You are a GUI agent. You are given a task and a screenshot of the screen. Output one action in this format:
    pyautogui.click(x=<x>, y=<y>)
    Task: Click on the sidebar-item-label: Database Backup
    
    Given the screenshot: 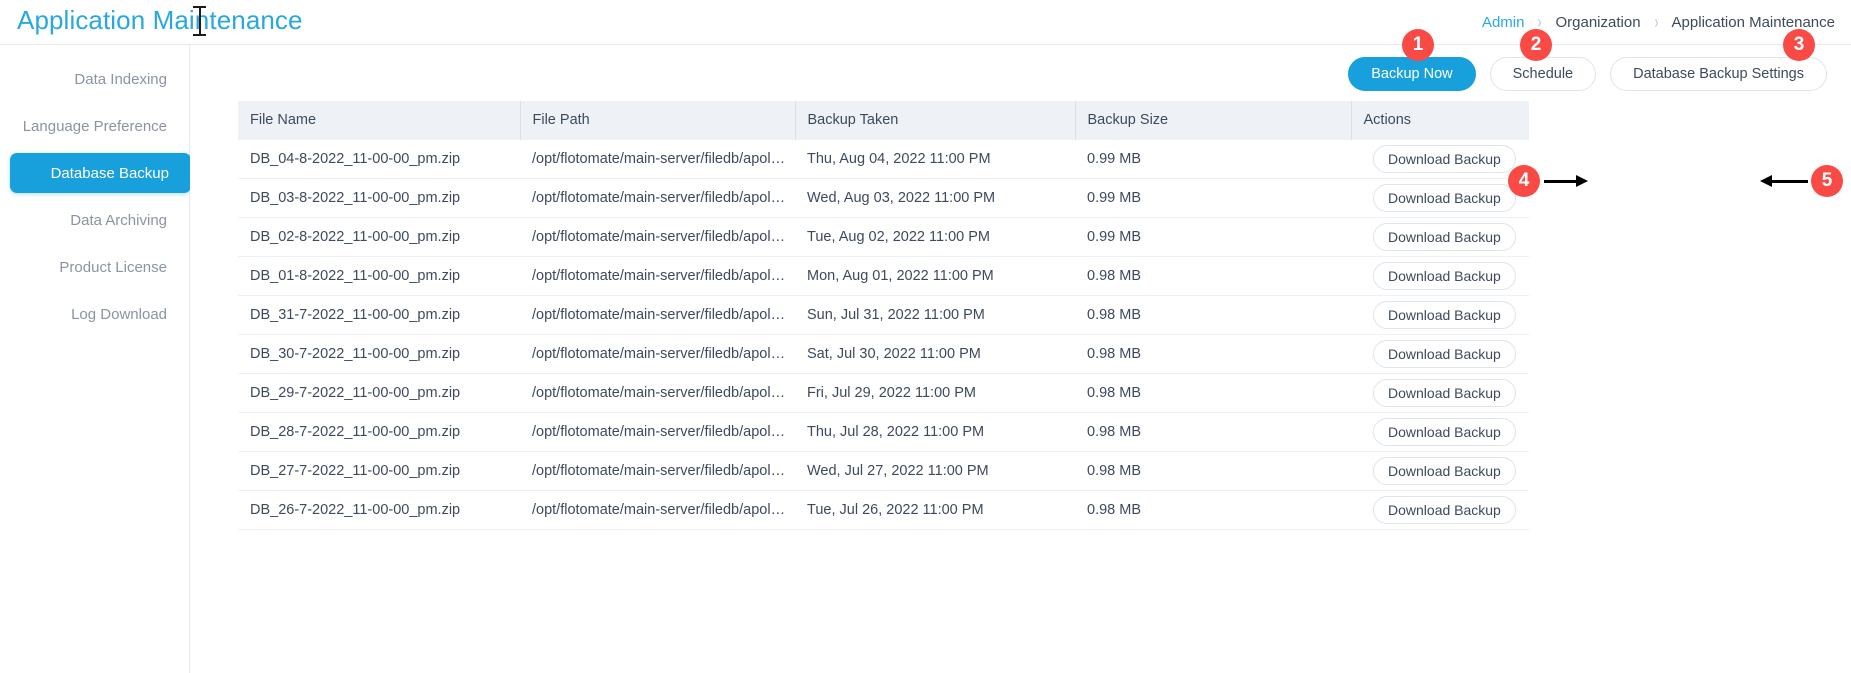 What is the action you would take?
    pyautogui.click(x=109, y=173)
    